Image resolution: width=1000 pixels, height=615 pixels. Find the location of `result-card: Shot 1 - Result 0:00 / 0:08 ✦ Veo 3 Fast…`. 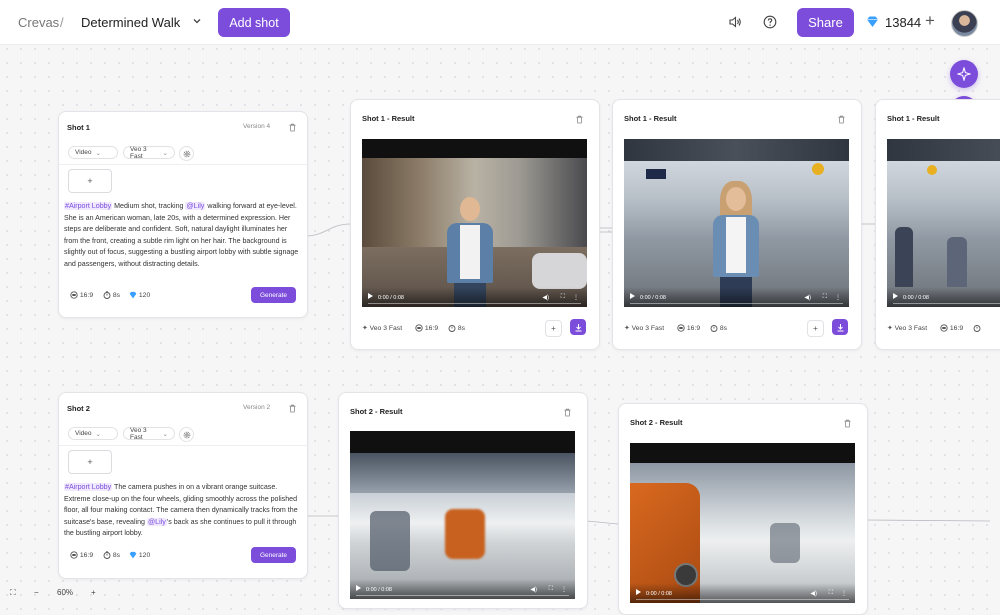

result-card: Shot 1 - Result 0:00 / 0:08 ✦ Veo 3 Fast… is located at coordinates (937, 224).